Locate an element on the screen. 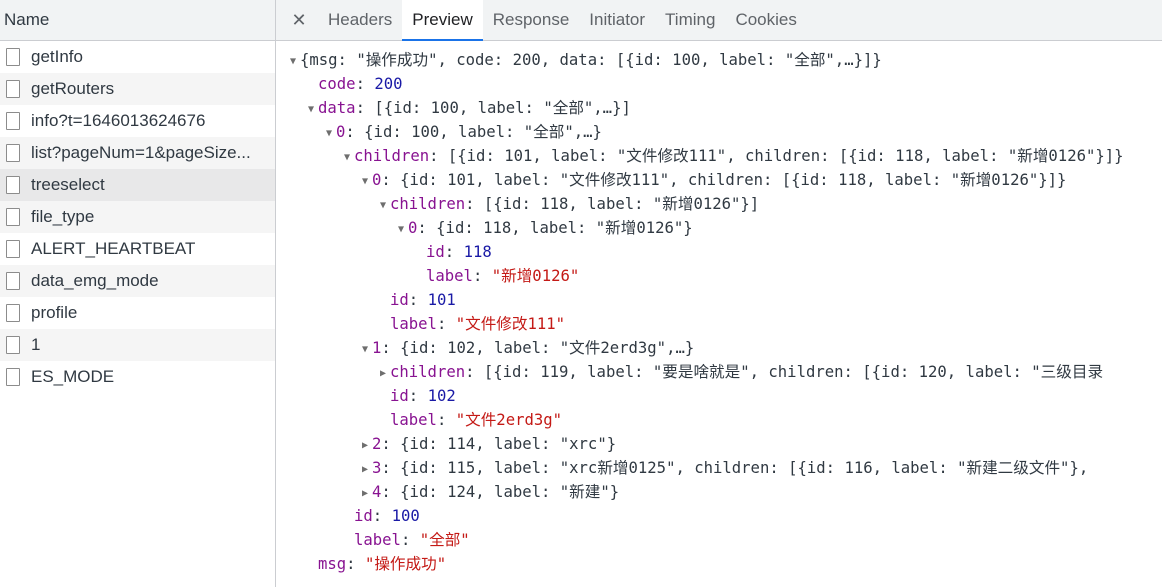  request-row: 1 is located at coordinates (137, 345).